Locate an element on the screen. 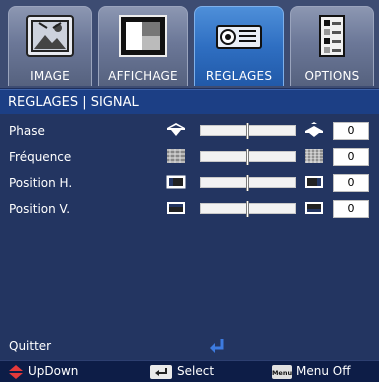 This screenshot has width=379, height=382. frequency-slider-knob is located at coordinates (247, 157).